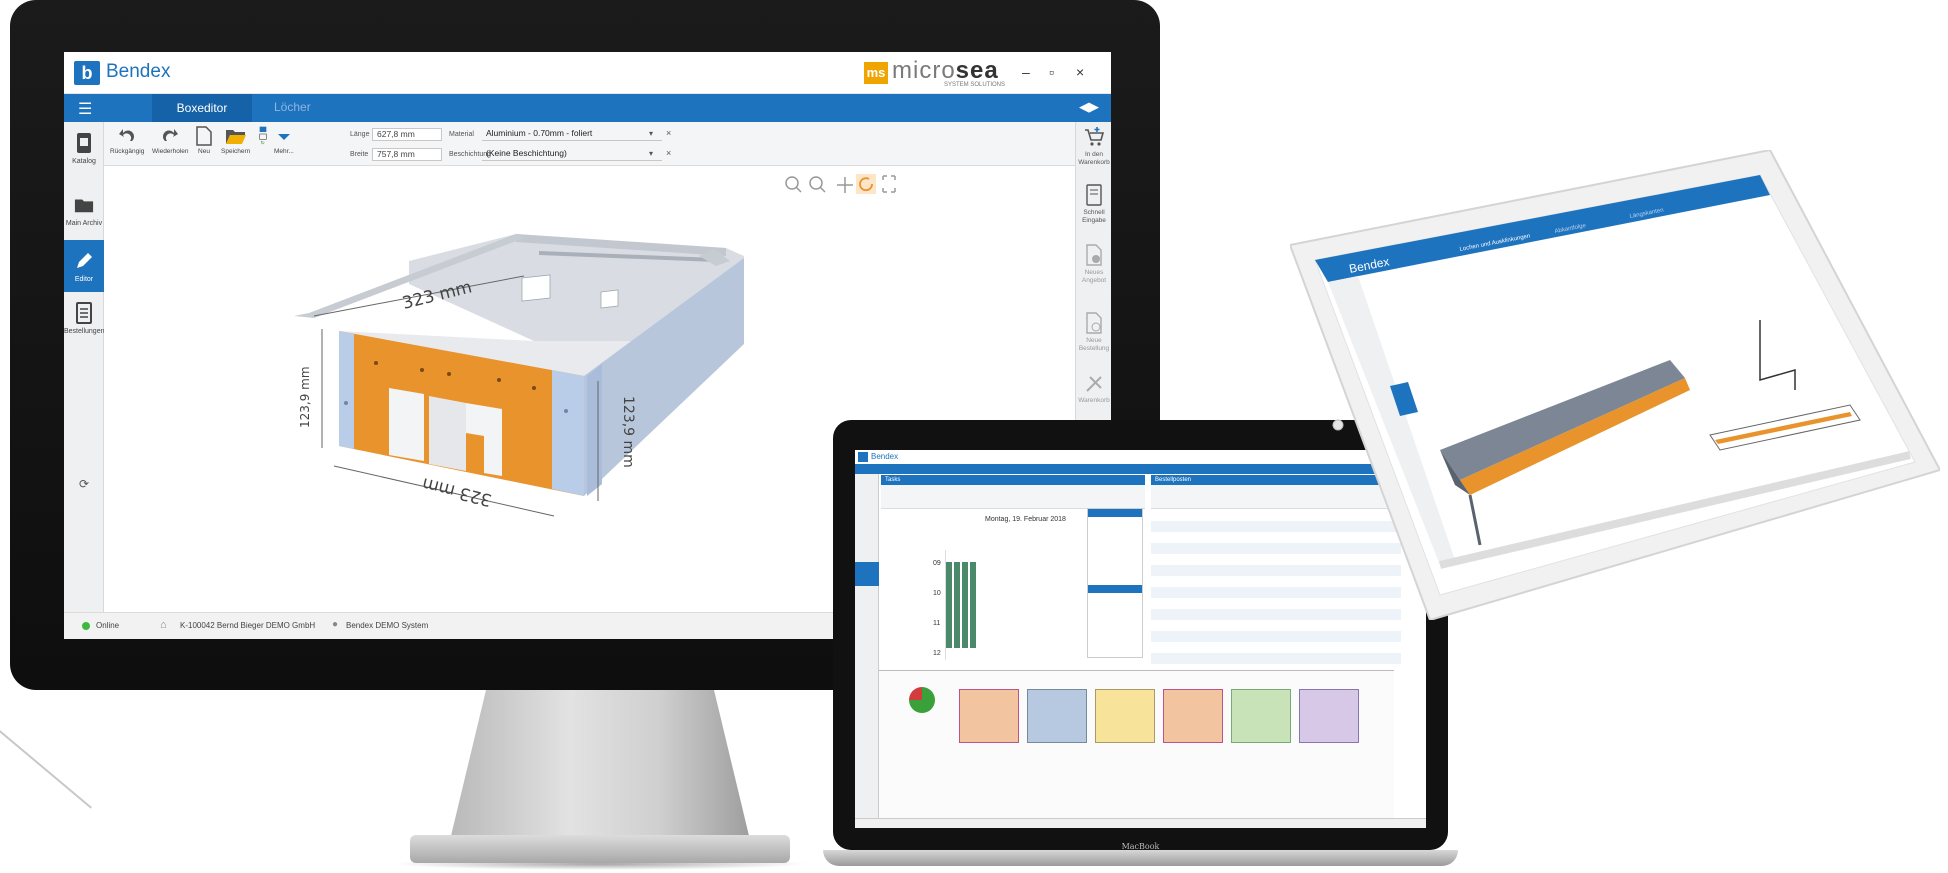 This screenshot has width=1948, height=873. What do you see at coordinates (651, 153) in the screenshot?
I see `coating-dropdown-icon: ▾` at bounding box center [651, 153].